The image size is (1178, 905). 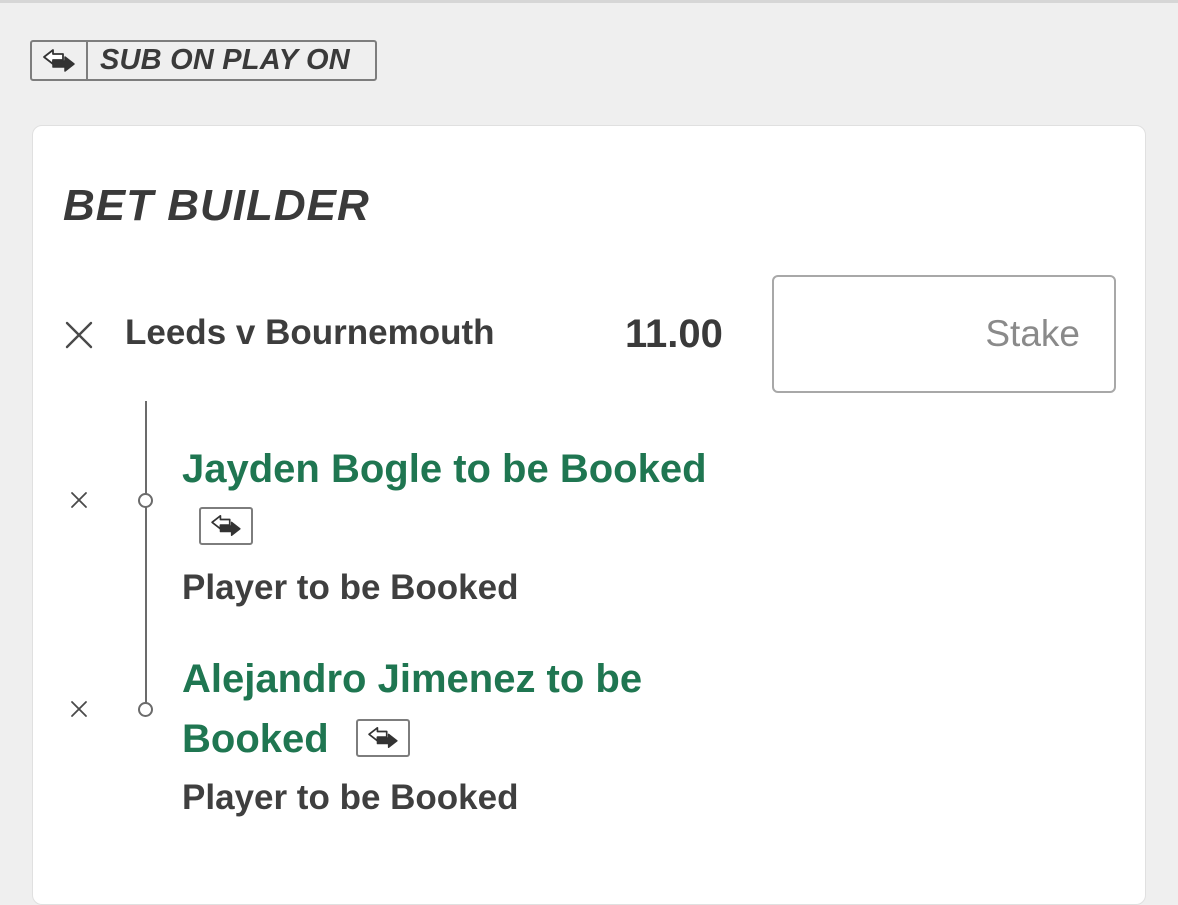 What do you see at coordinates (310, 332) in the screenshot?
I see `event-name: Leeds v Bournemouth` at bounding box center [310, 332].